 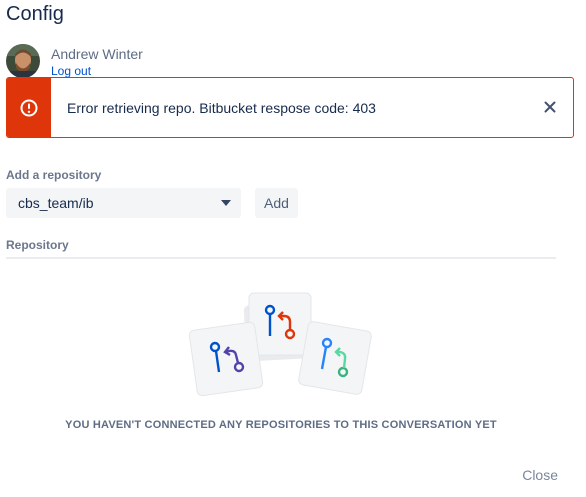 I want to click on repository-select: cbs_team/ib, so click(x=123, y=203).